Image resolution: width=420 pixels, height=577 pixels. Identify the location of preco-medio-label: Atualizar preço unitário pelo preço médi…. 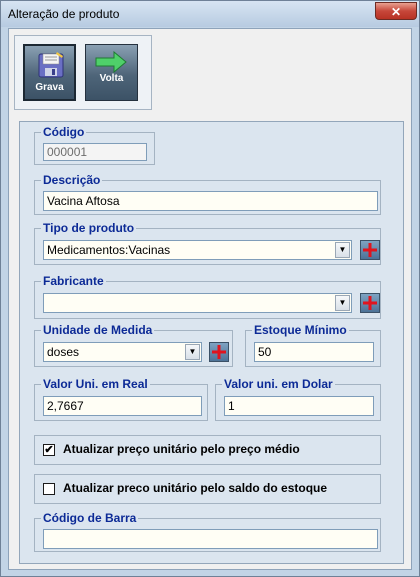
(181, 449).